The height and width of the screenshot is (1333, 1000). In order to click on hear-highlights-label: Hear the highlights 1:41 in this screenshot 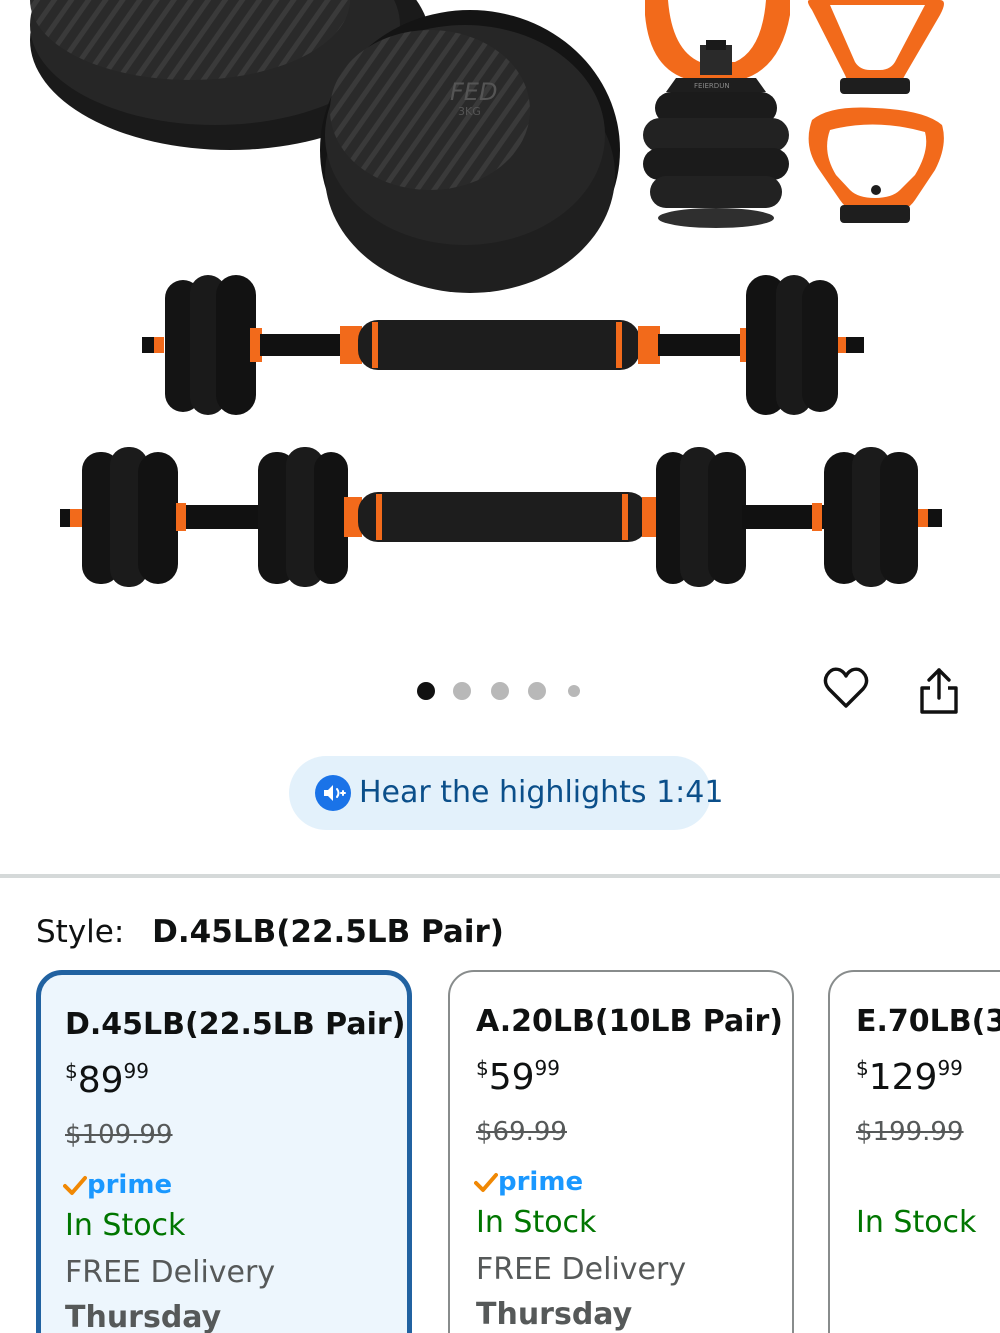, I will do `click(541, 792)`.